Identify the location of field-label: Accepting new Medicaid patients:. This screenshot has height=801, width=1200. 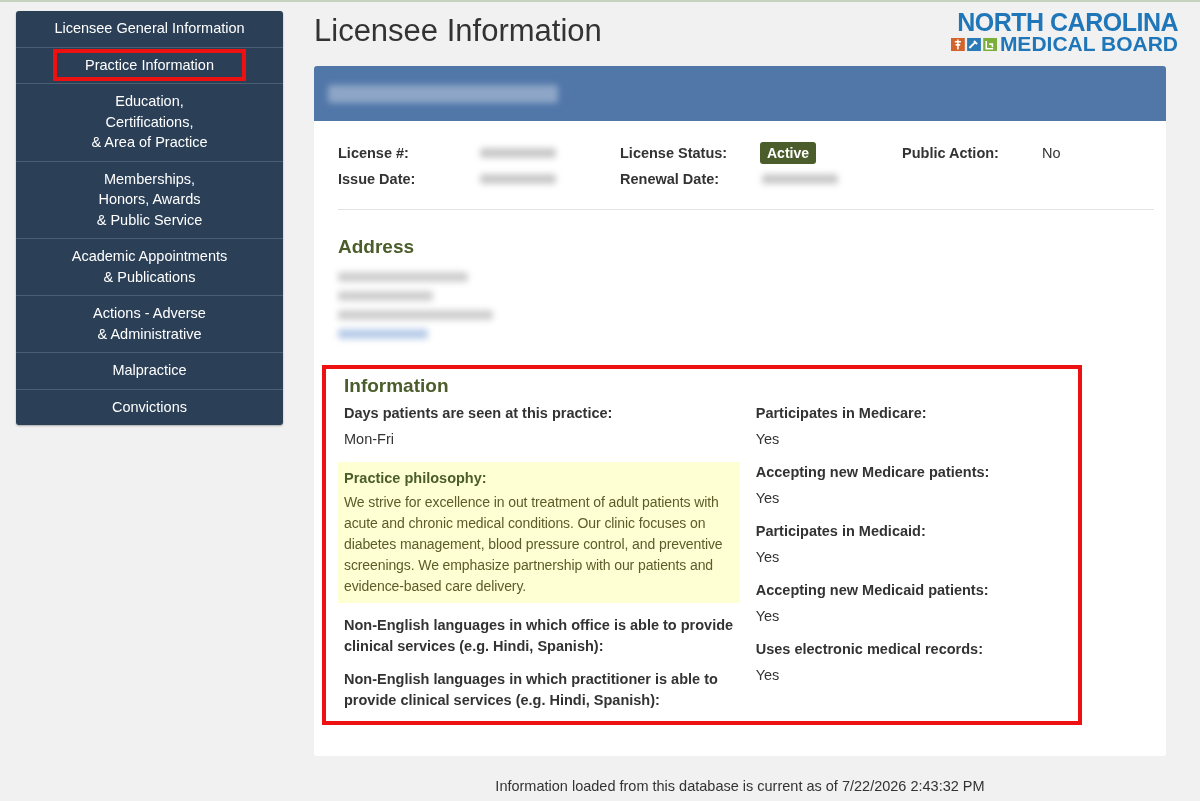
(872, 590).